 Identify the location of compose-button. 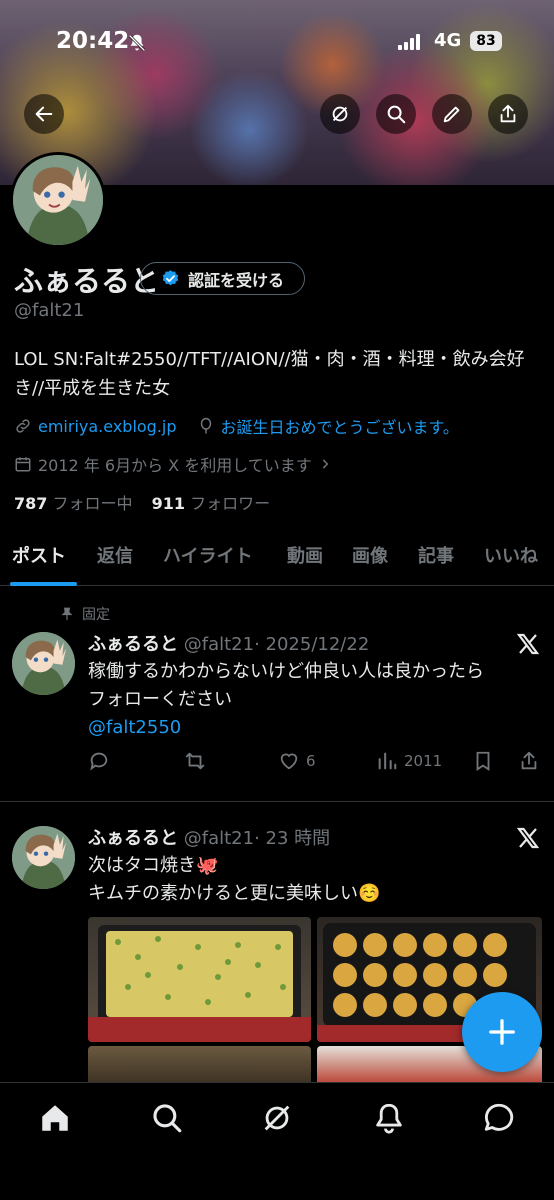
(502, 1032).